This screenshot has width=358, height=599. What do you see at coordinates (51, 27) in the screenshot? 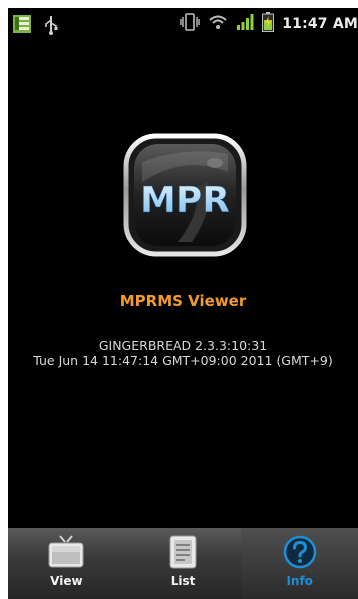
I see `usb-icon` at bounding box center [51, 27].